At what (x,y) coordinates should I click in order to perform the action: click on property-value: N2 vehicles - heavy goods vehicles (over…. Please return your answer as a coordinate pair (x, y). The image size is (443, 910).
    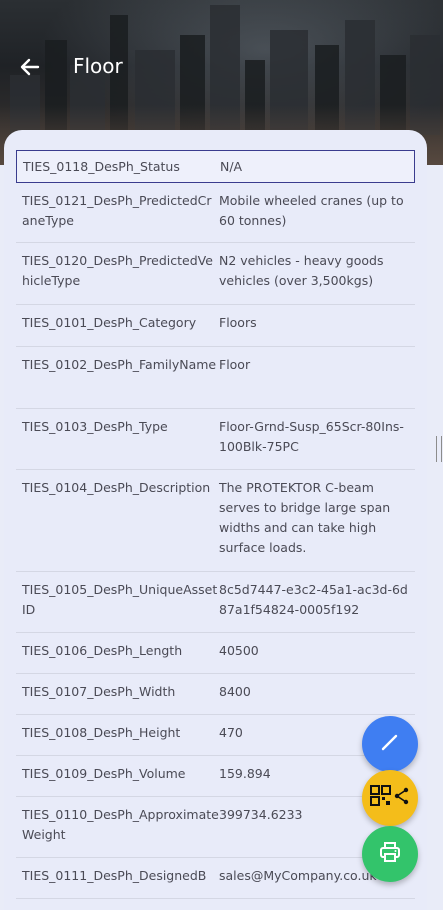
    Looking at the image, I should click on (301, 270).